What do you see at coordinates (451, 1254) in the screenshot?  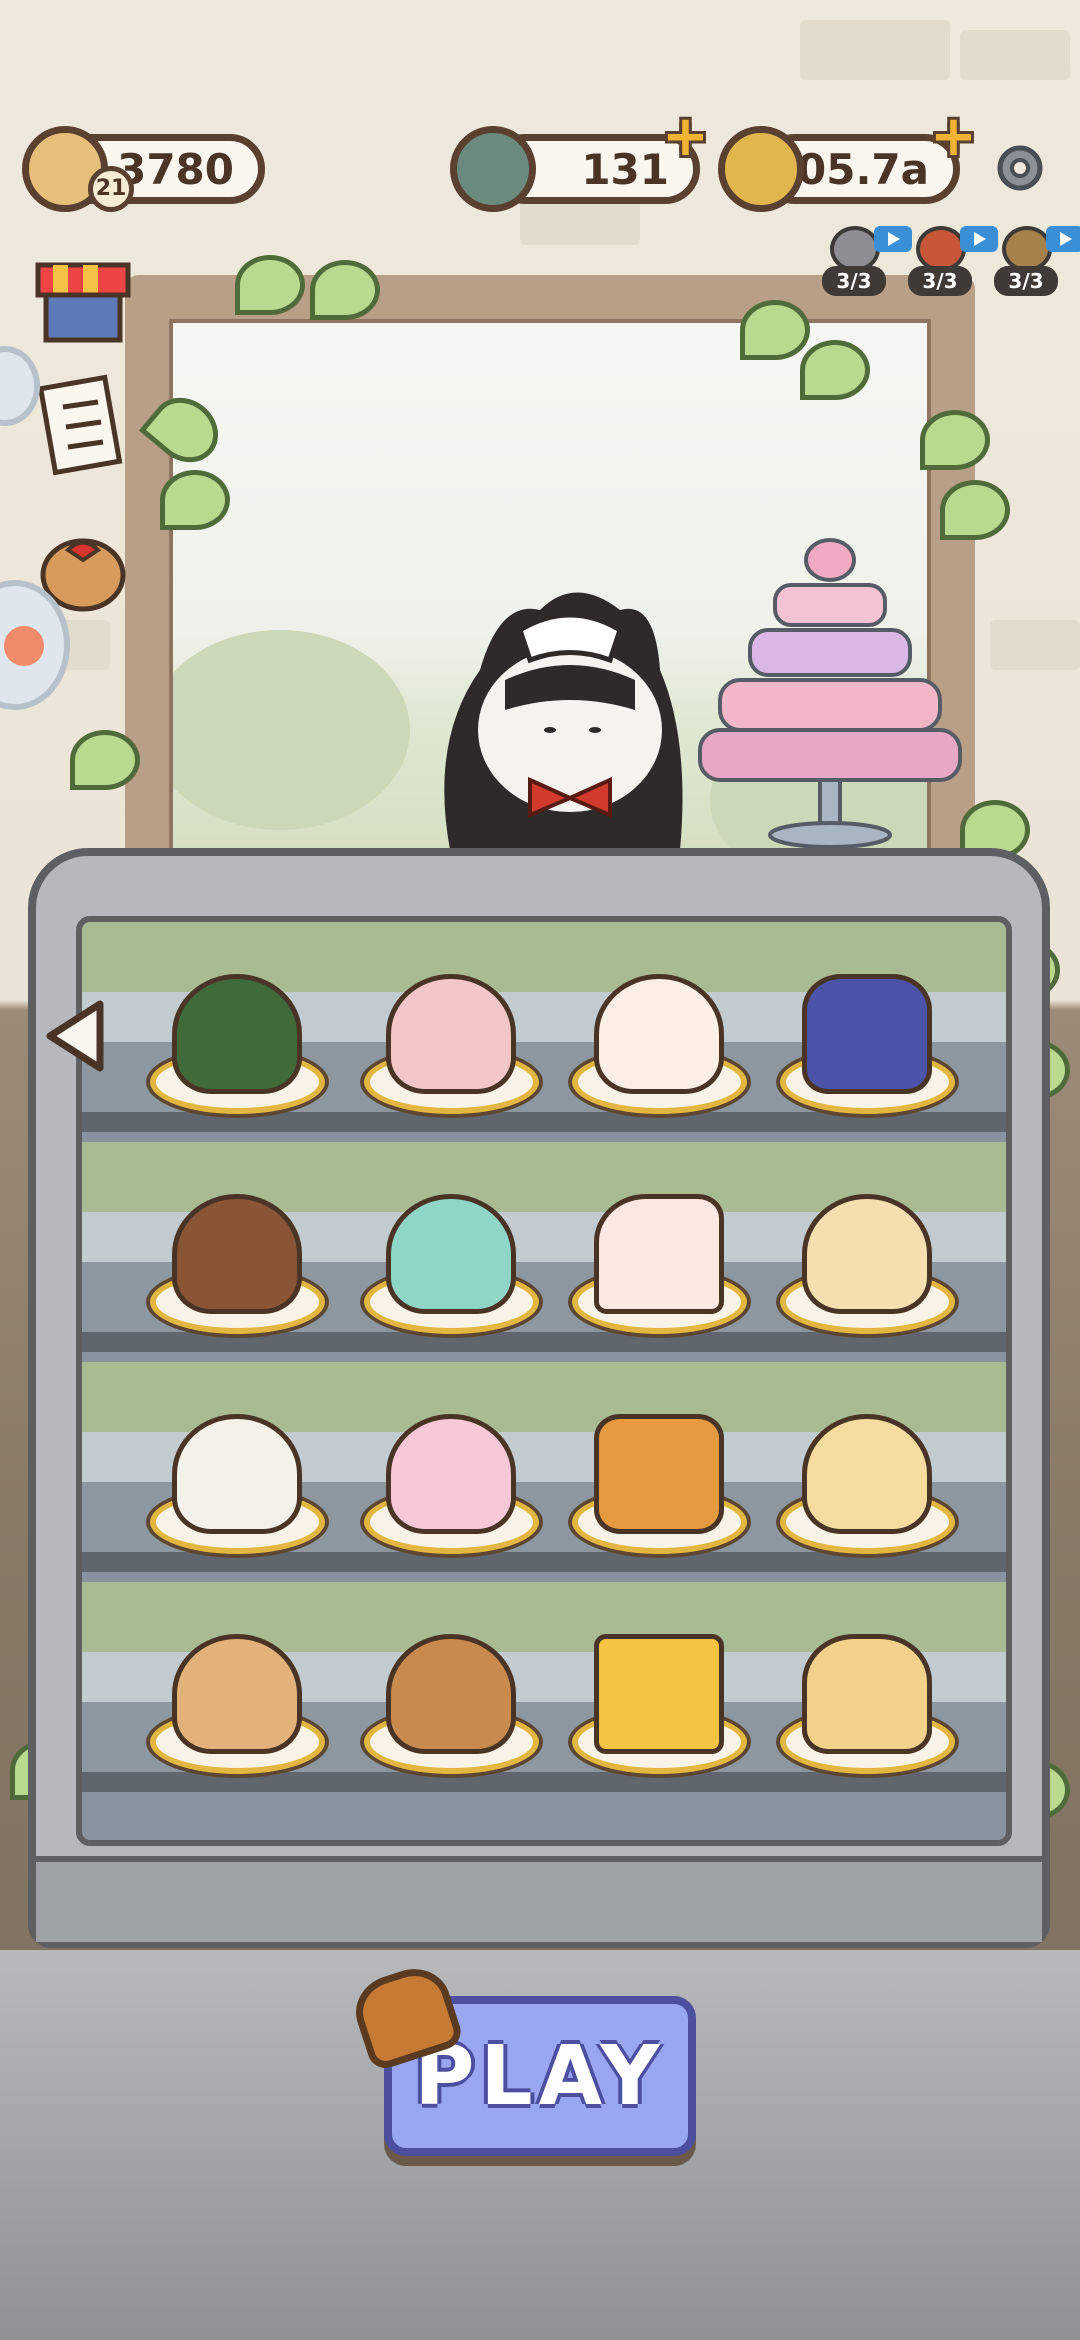 I see `mint-cupcake` at bounding box center [451, 1254].